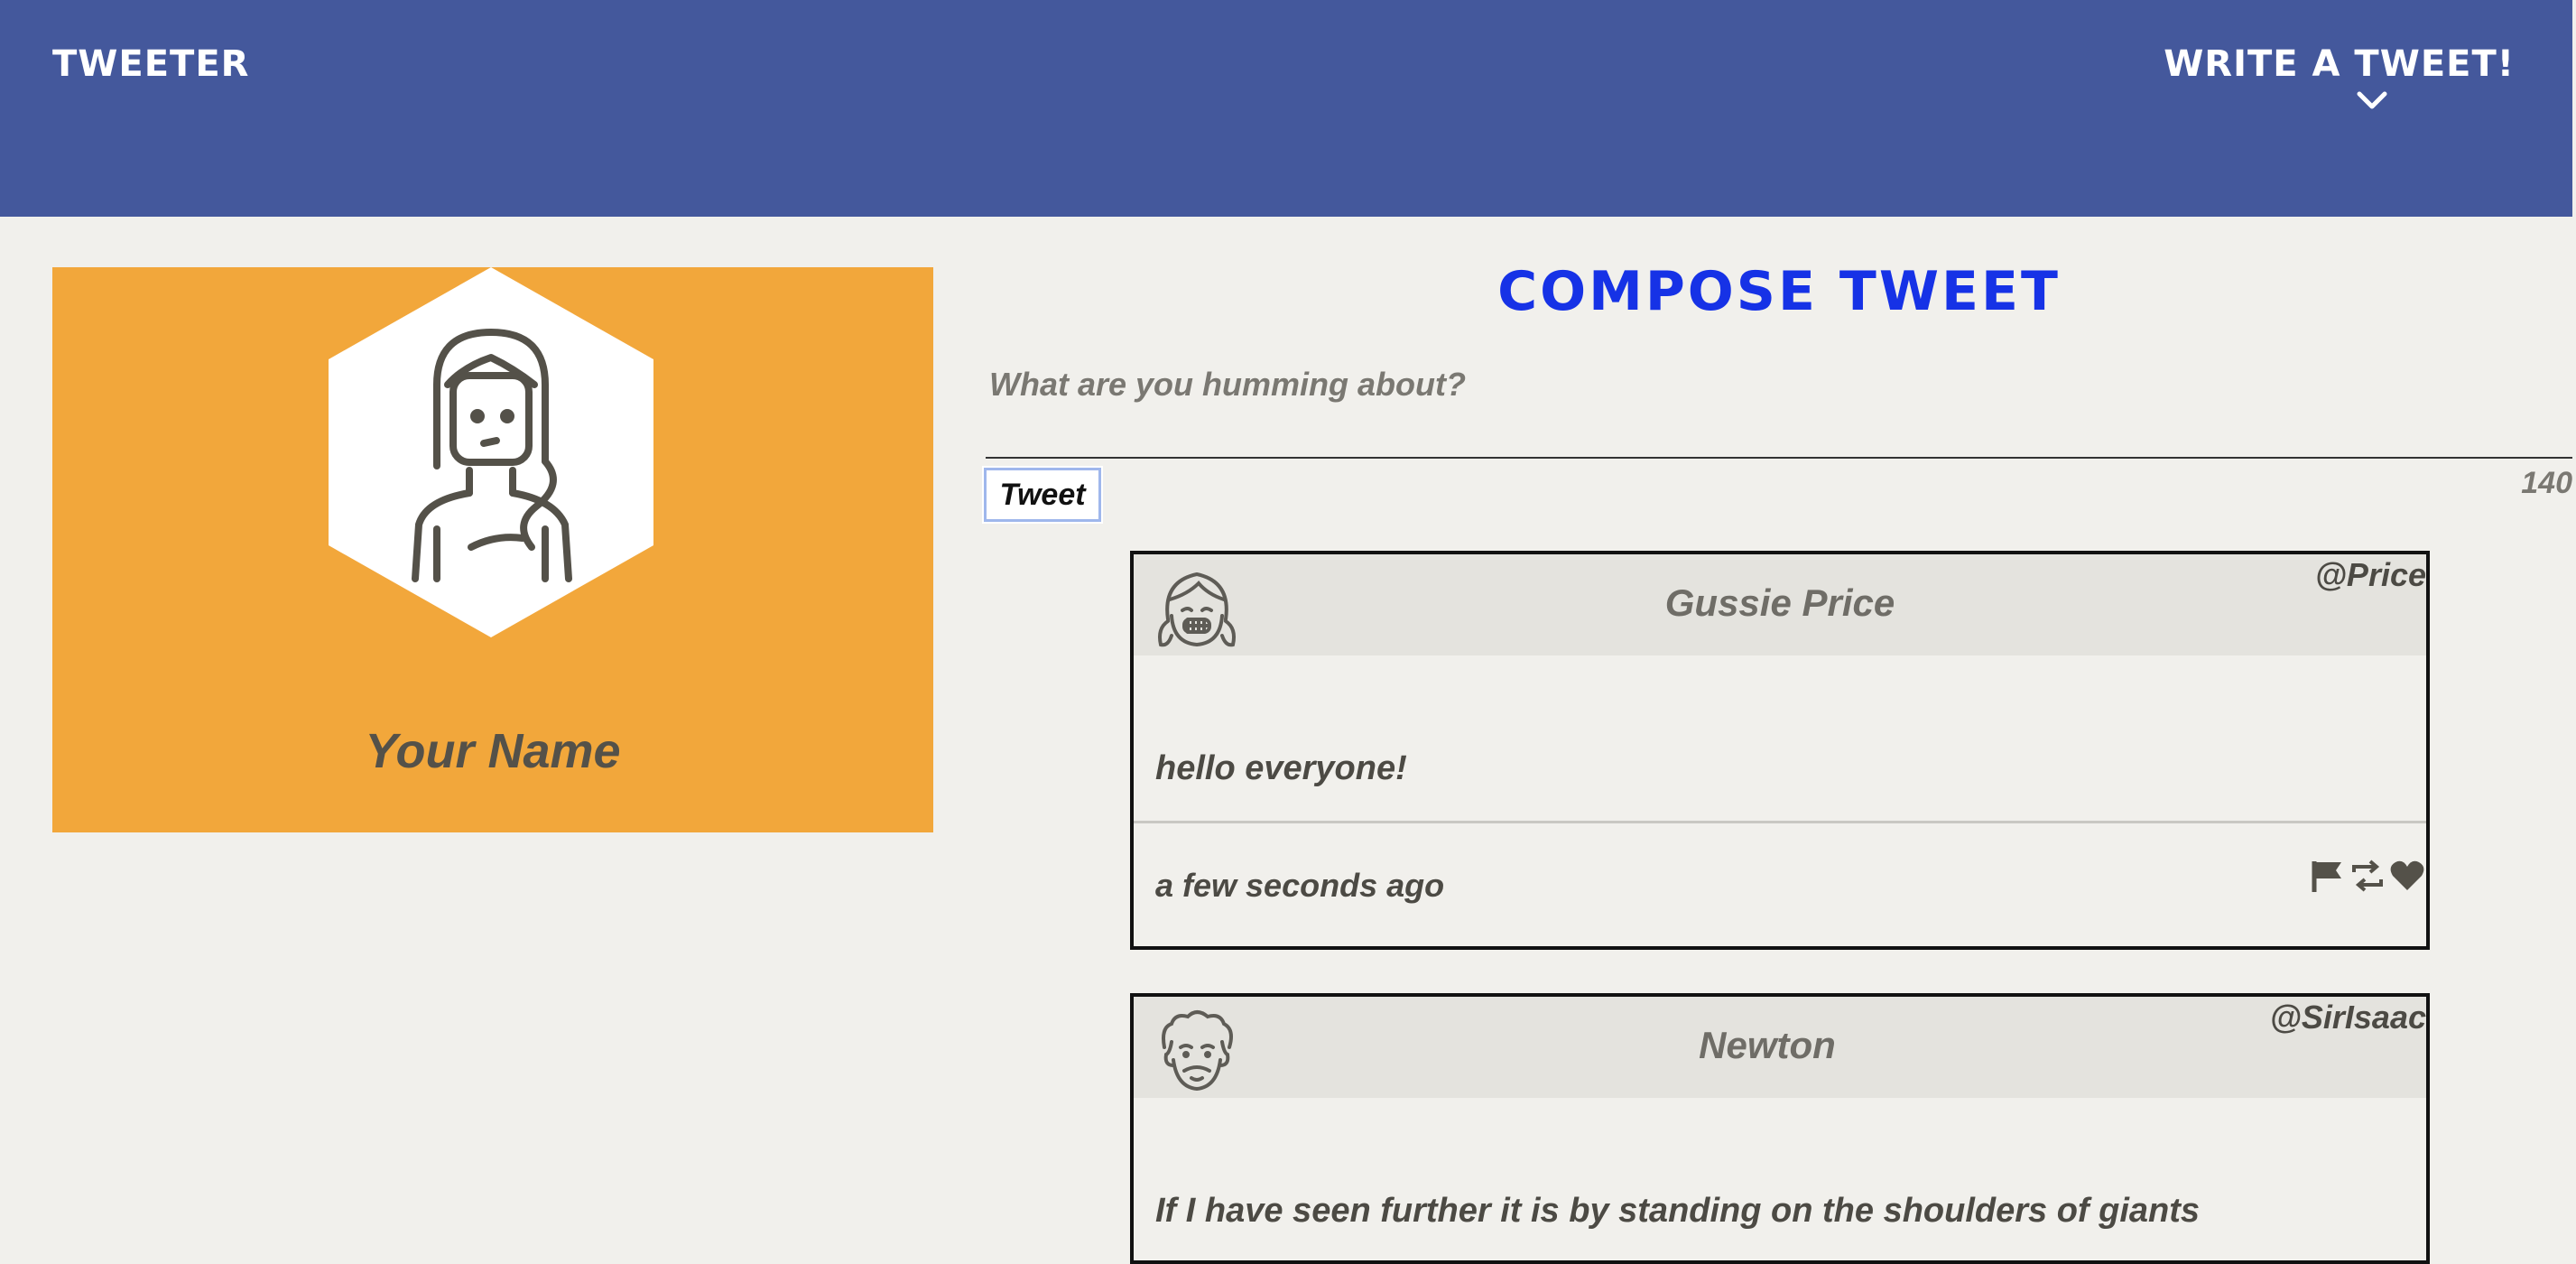 The image size is (2576, 1264). What do you see at coordinates (493, 751) in the screenshot?
I see `profile-name: Your Name` at bounding box center [493, 751].